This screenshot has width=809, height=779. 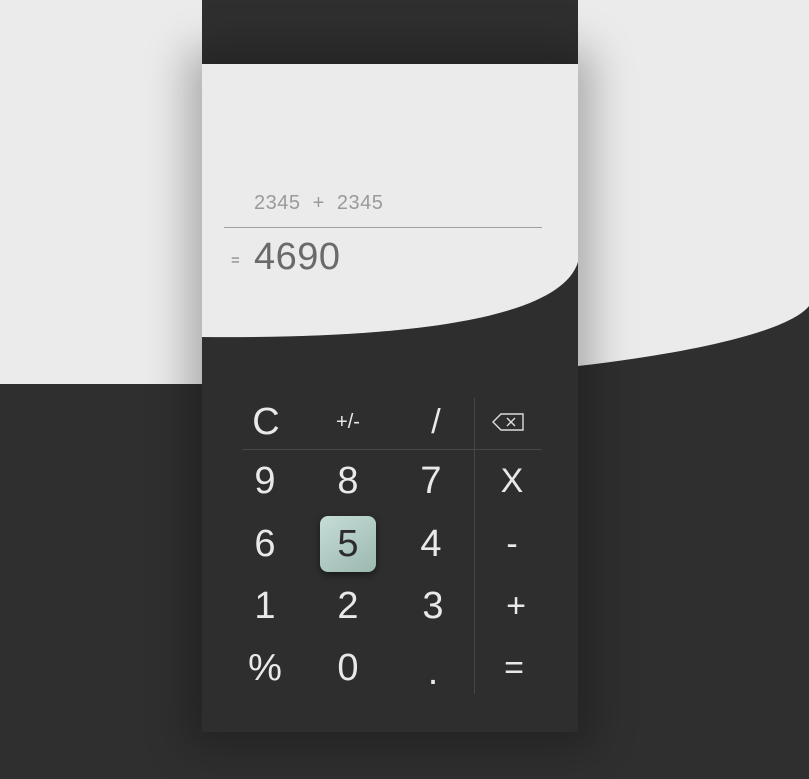 I want to click on multiply-button: X, so click(x=512, y=481).